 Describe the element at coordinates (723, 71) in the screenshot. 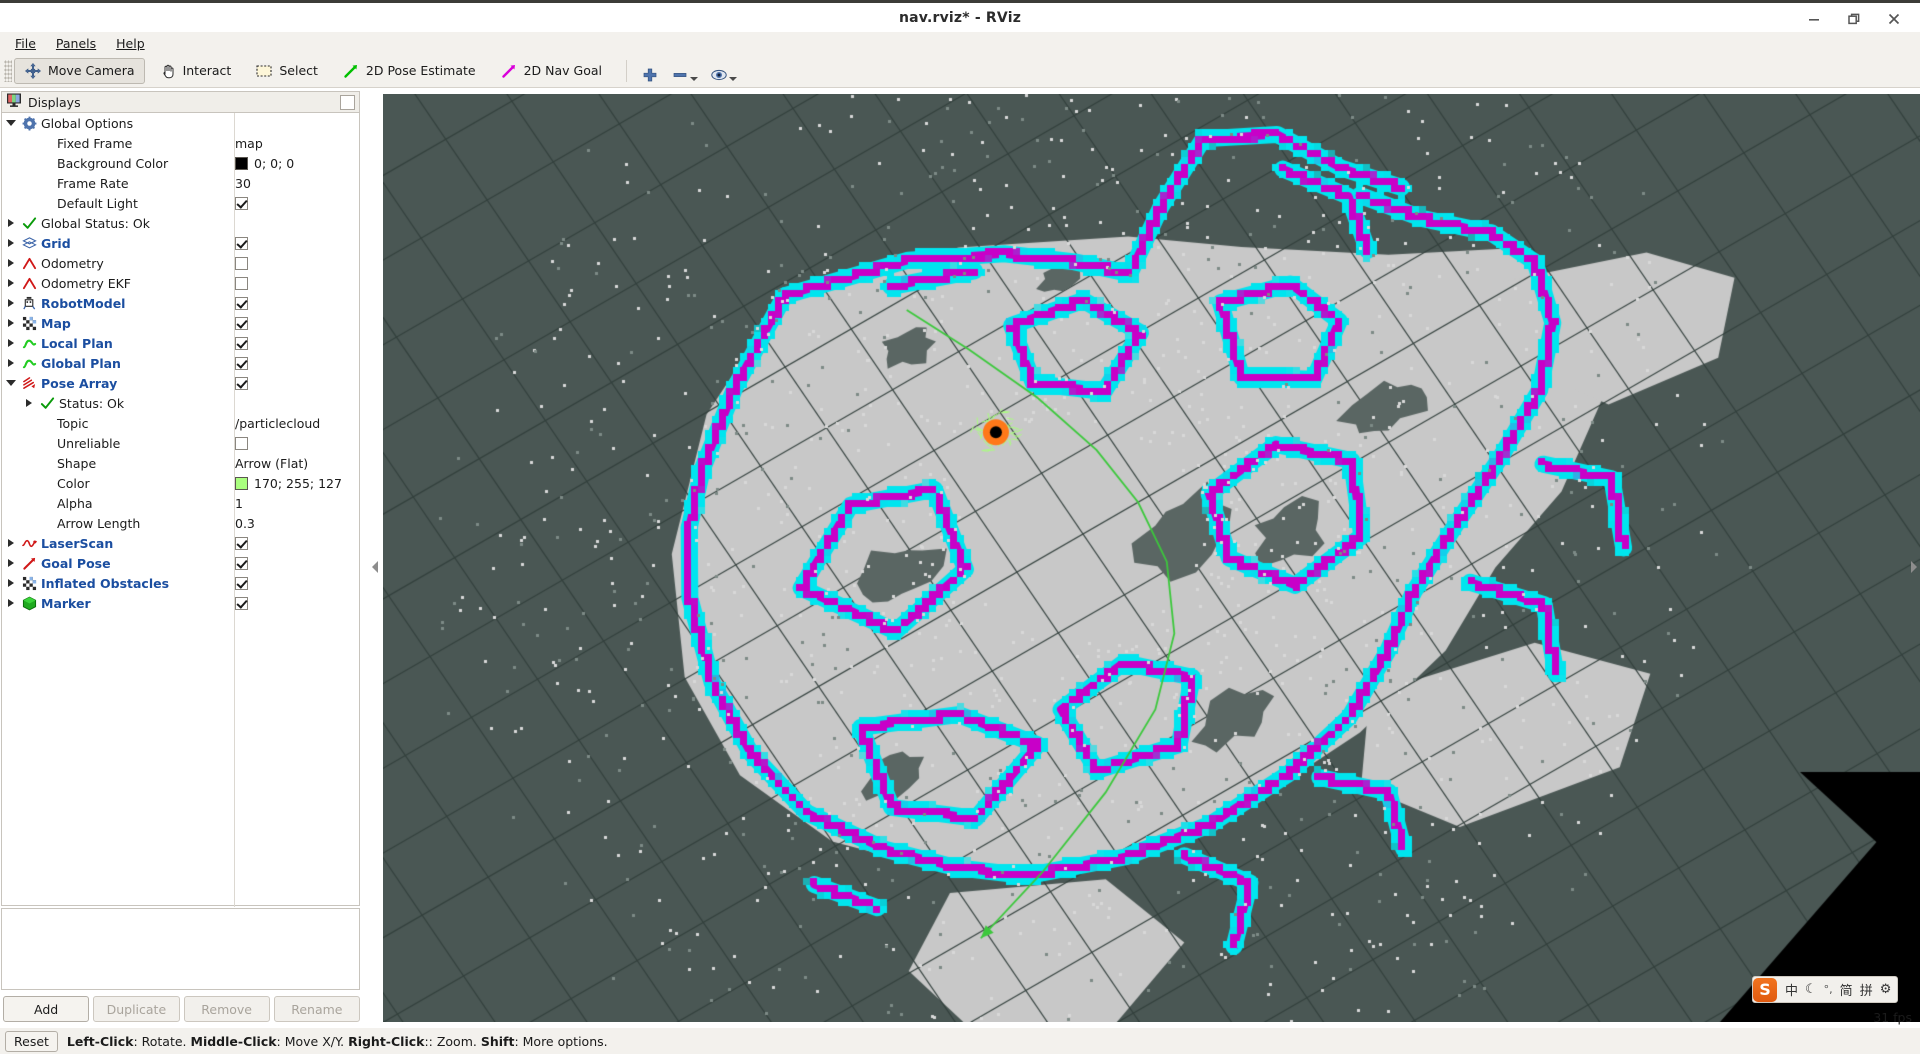

I see `focus-camera-button` at that location.